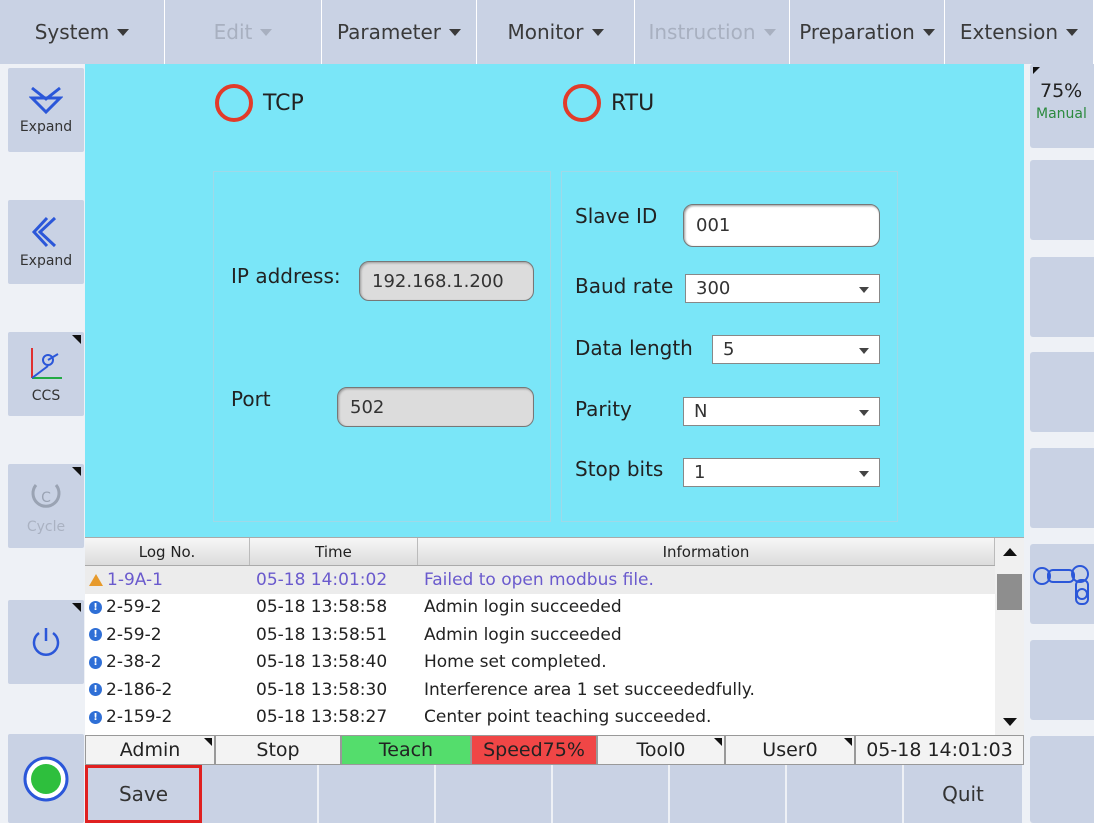  Describe the element at coordinates (782, 288) in the screenshot. I see `baud-rate-select: 300` at that location.